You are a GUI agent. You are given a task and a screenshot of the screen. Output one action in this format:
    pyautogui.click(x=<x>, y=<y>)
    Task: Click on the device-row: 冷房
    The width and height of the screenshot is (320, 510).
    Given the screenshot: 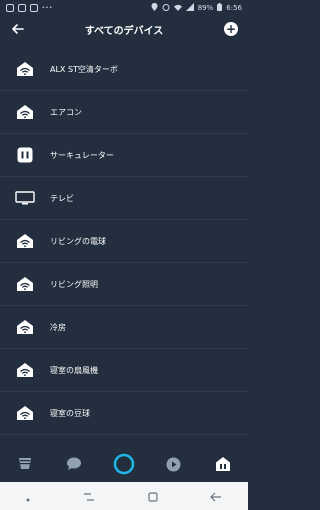 What is the action you would take?
    pyautogui.click(x=124, y=327)
    